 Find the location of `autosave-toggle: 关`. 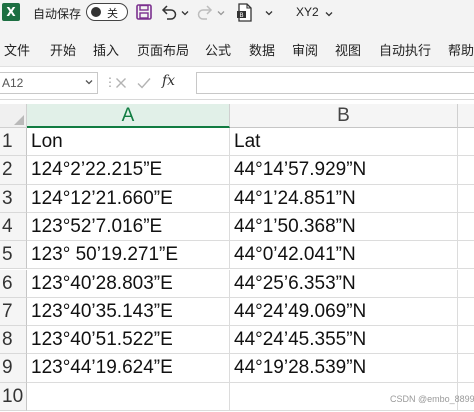

autosave-toggle: 关 is located at coordinates (107, 12).